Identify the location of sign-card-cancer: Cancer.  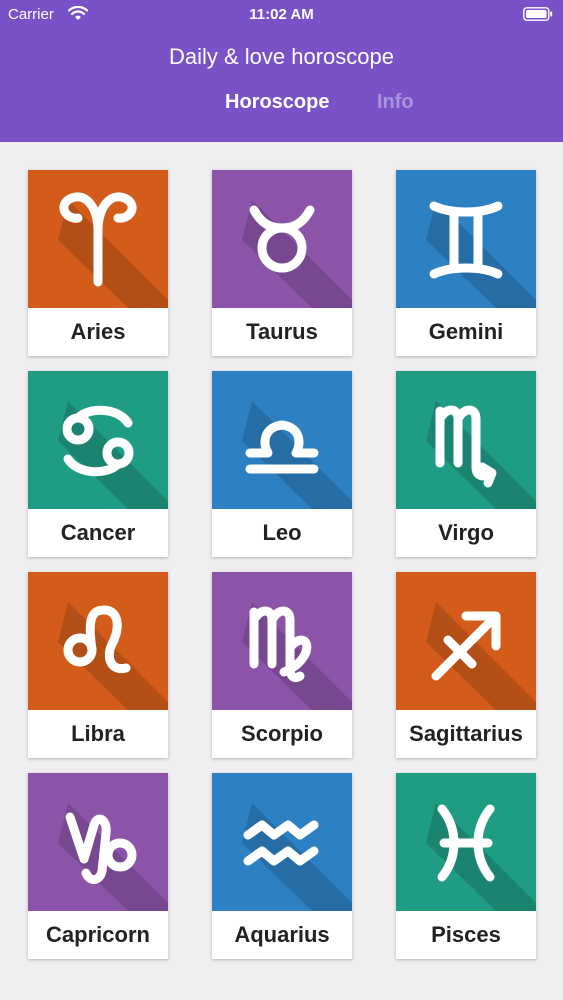
(98, 464).